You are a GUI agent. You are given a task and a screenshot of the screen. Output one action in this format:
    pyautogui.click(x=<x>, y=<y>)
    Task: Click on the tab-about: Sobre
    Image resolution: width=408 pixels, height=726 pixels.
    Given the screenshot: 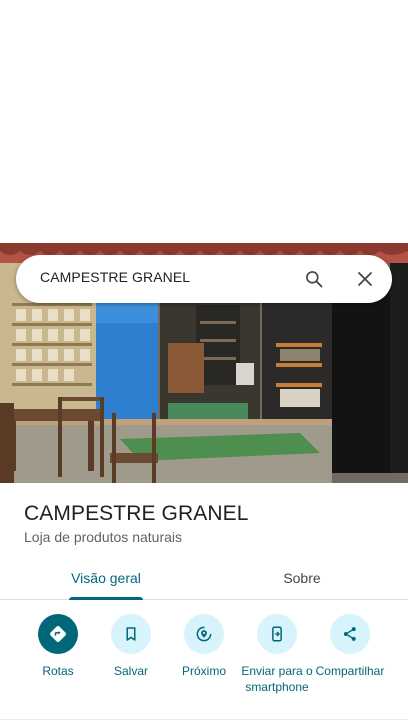 What is the action you would take?
    pyautogui.click(x=302, y=577)
    